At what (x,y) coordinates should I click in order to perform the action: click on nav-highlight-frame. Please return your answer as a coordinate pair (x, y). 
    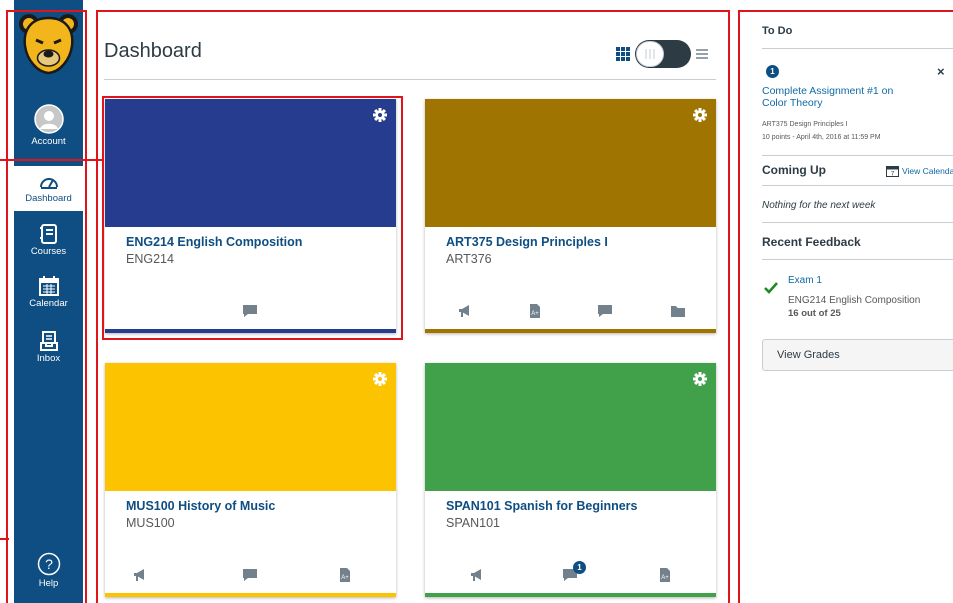
    Looking at the image, I should click on (46, 306).